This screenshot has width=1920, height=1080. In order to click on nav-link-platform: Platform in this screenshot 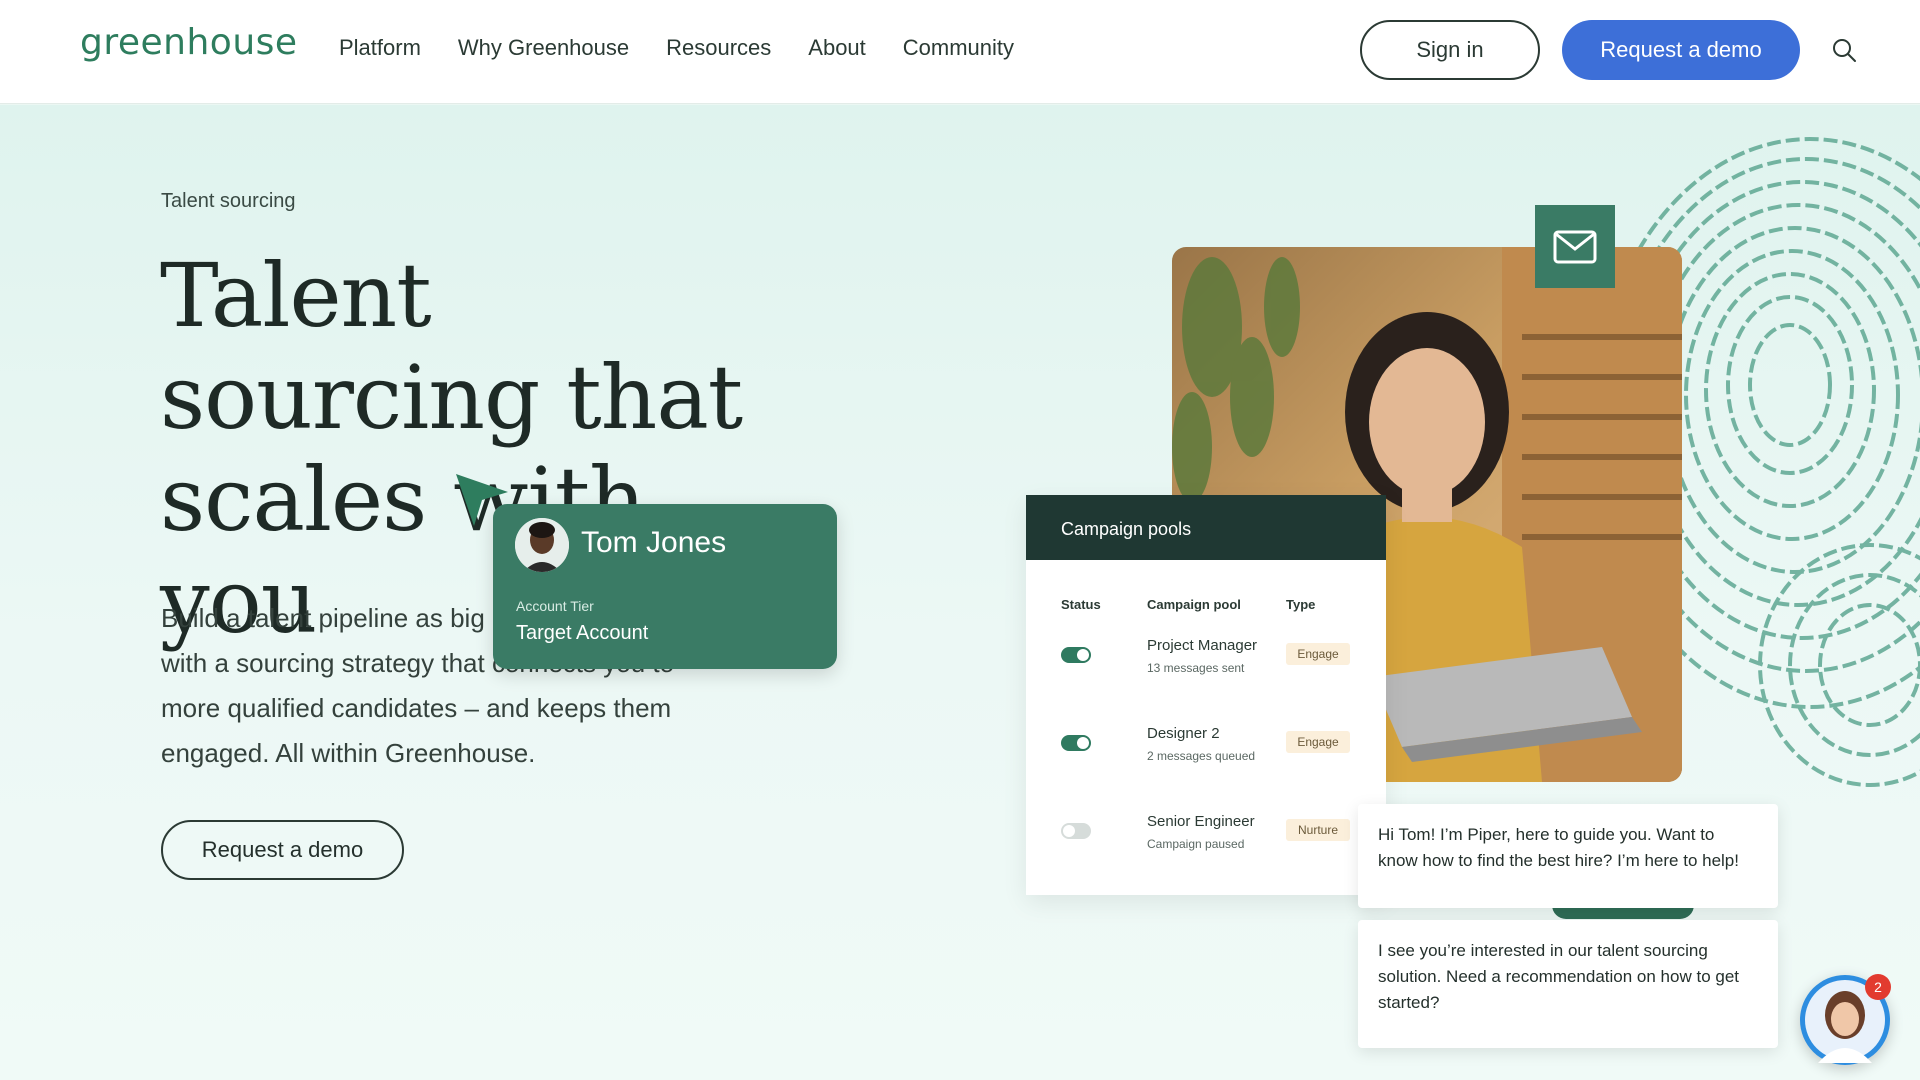, I will do `click(380, 48)`.